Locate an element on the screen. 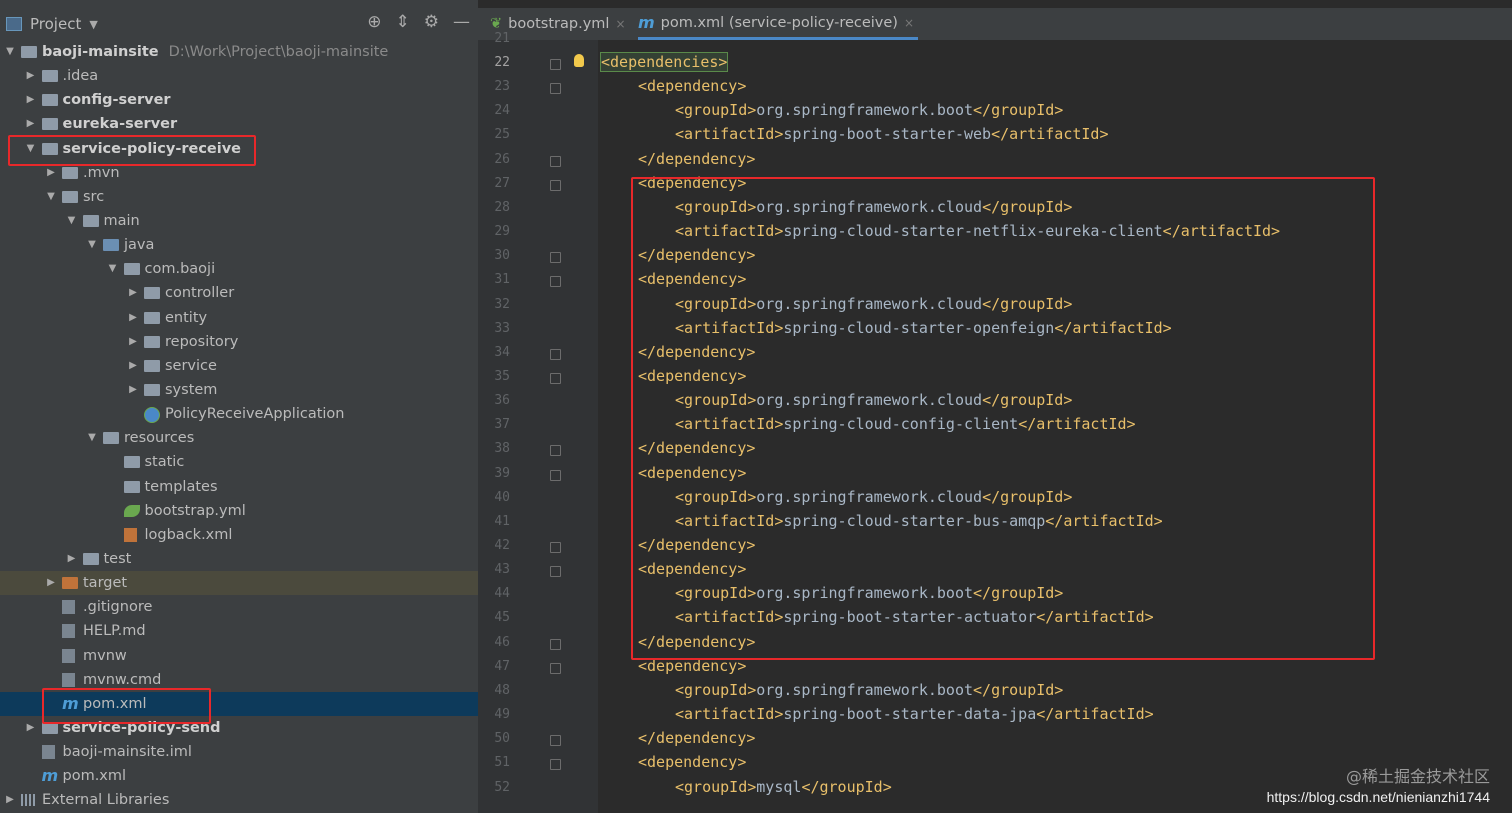 This screenshot has width=1512, height=813. tree-item: ▶ eureka-server is located at coordinates (239, 124).